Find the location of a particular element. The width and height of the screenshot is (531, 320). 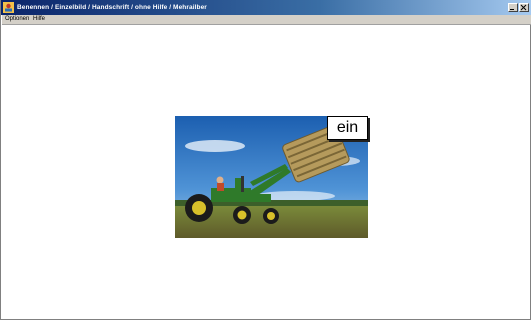

close-icon is located at coordinates (523, 7).